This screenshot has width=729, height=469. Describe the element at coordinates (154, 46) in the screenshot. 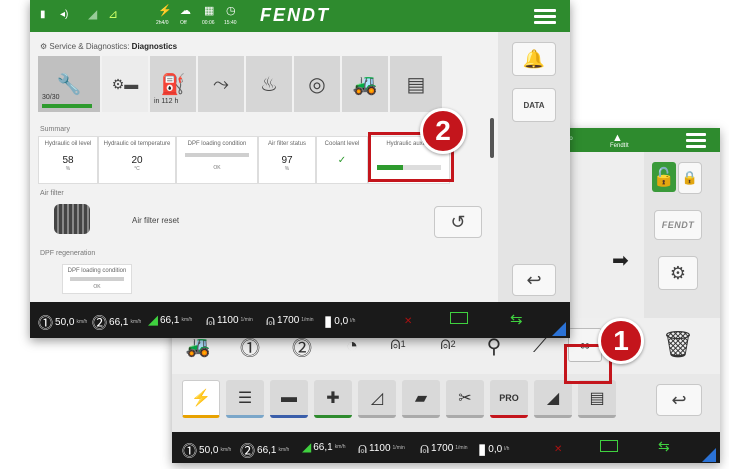

I see `breadcrumb-current: Diagnostics` at that location.